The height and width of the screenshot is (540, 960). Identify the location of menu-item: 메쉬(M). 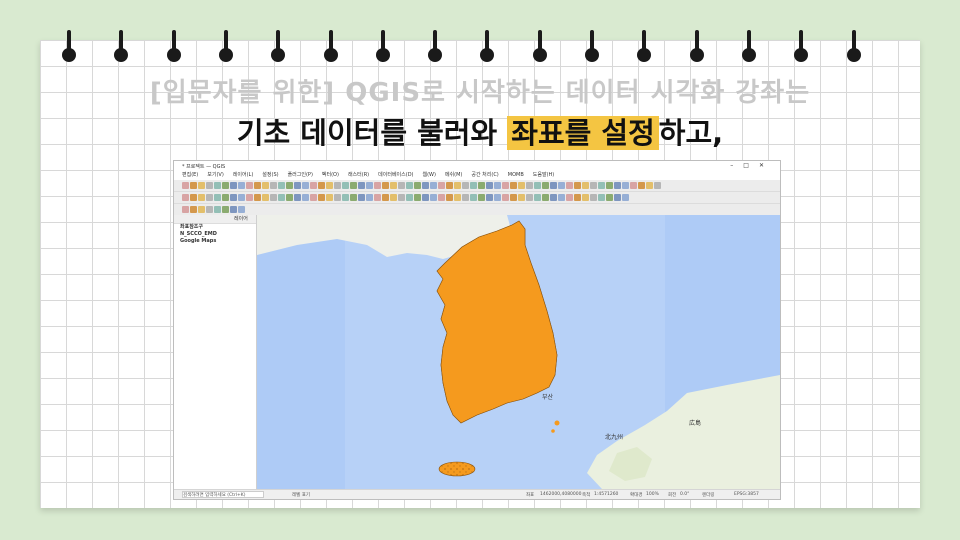
(453, 175).